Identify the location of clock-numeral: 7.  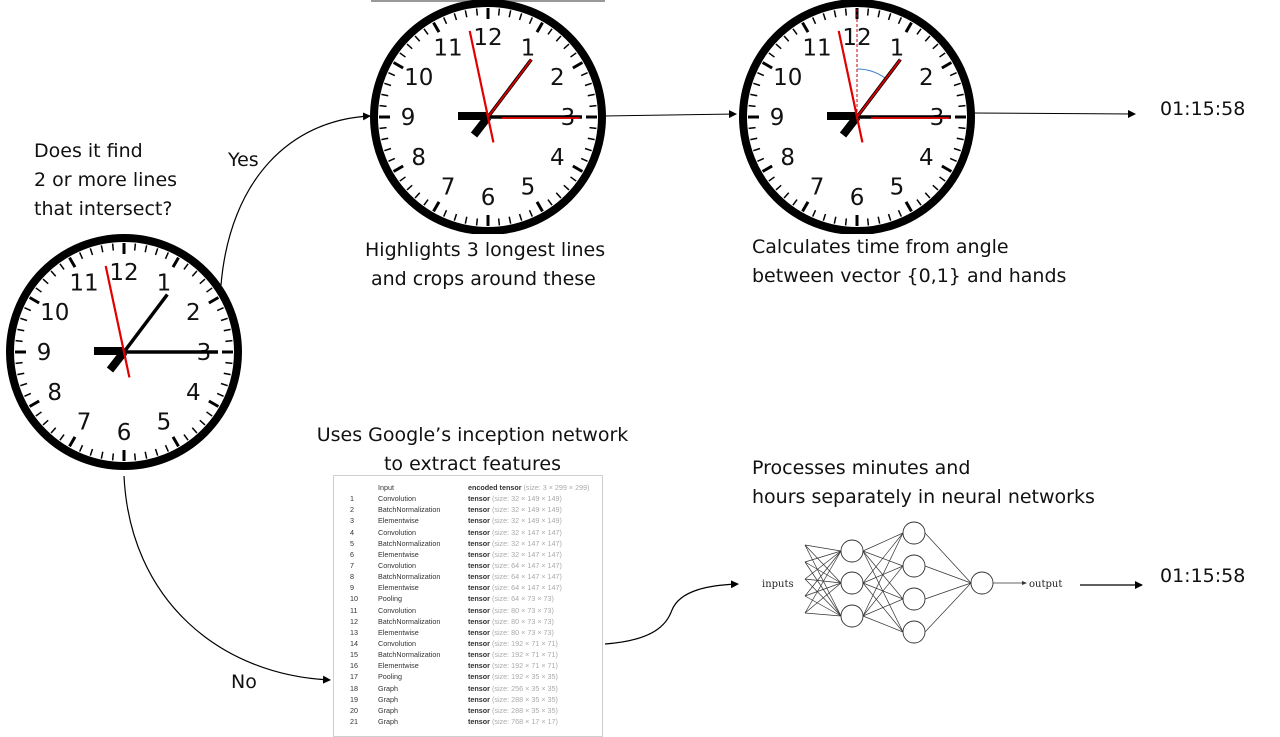
(448, 187).